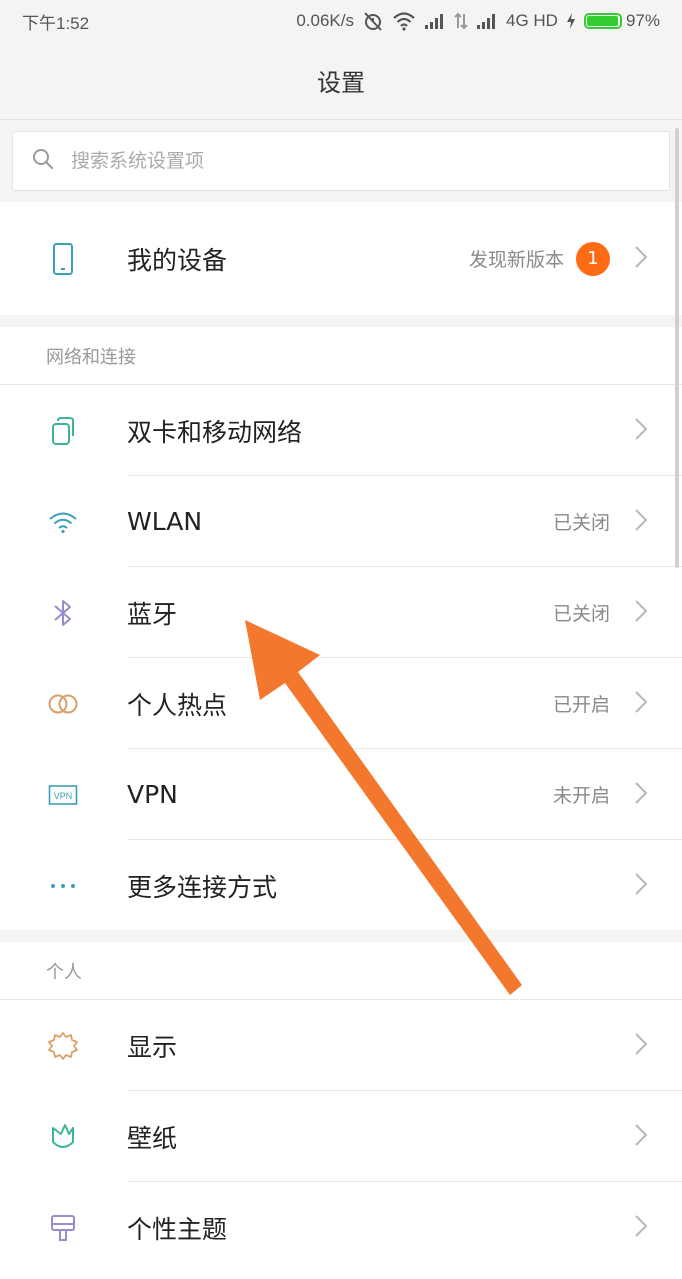 The image size is (682, 1279). Describe the element at coordinates (177, 260) in the screenshot. I see `my-device-label: 我的设备` at that location.